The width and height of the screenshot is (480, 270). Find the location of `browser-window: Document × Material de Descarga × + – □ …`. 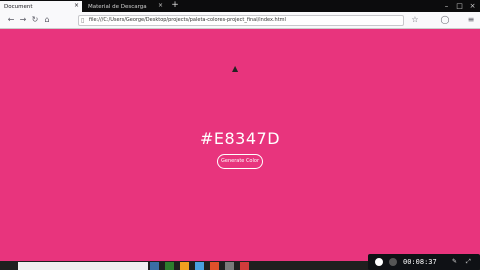

browser-window: Document × Material de Descarga × + – □ … is located at coordinates (240, 14).